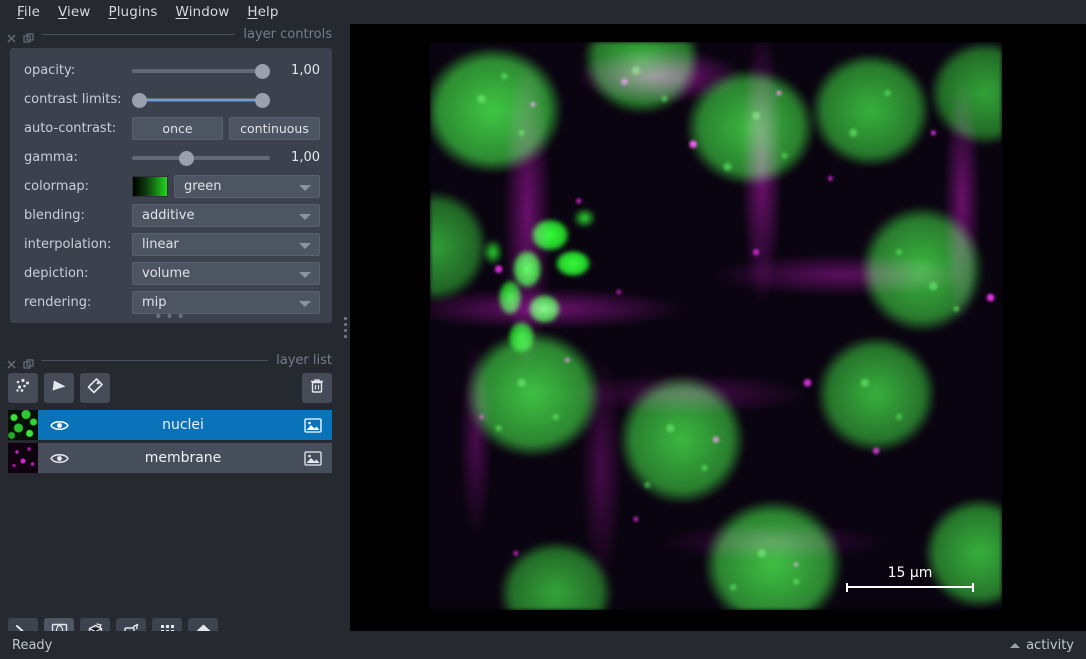 This screenshot has width=1086, height=659. I want to click on depiction-value: volume, so click(166, 273).